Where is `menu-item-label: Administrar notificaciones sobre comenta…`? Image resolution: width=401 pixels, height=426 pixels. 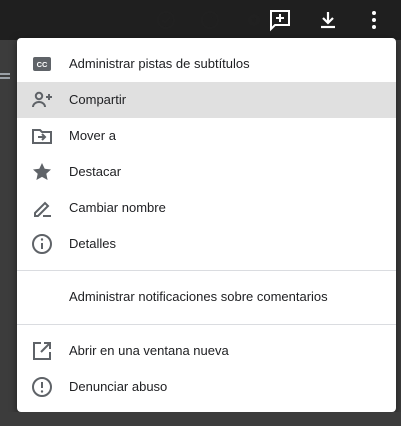 menu-item-label: Administrar notificaciones sobre comenta… is located at coordinates (198, 296).